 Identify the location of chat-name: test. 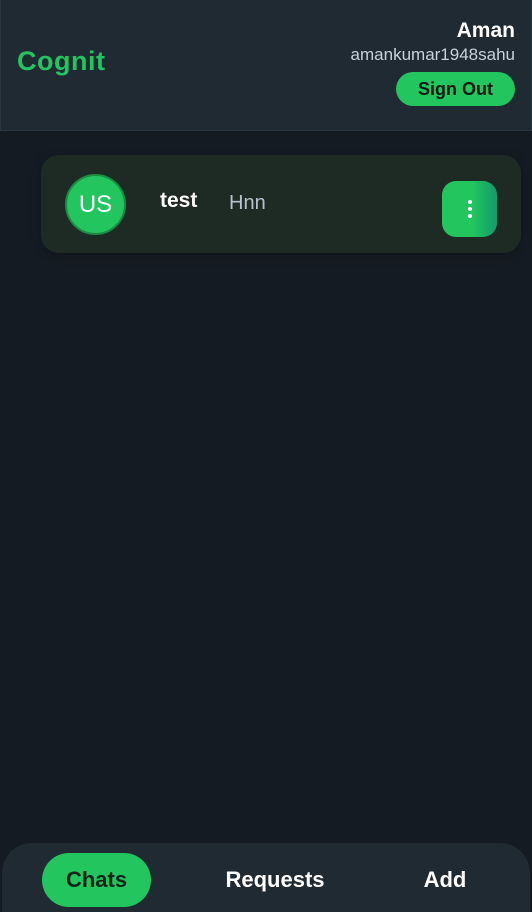
(179, 200).